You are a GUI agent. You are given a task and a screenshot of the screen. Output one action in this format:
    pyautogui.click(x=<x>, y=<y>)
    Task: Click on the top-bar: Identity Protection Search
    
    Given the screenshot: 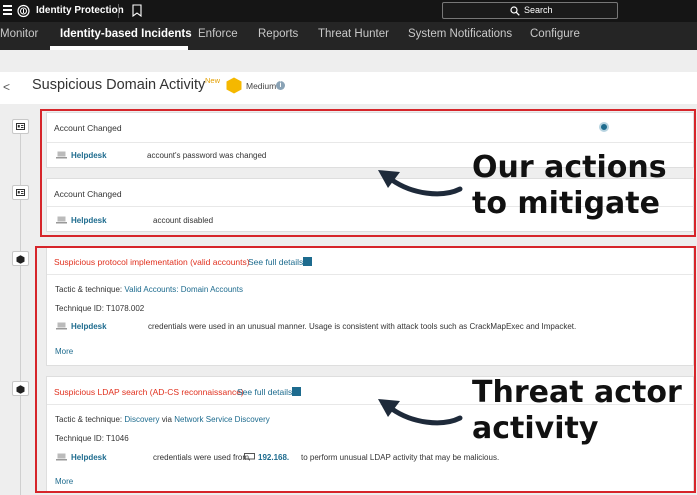 What is the action you would take?
    pyautogui.click(x=348, y=11)
    